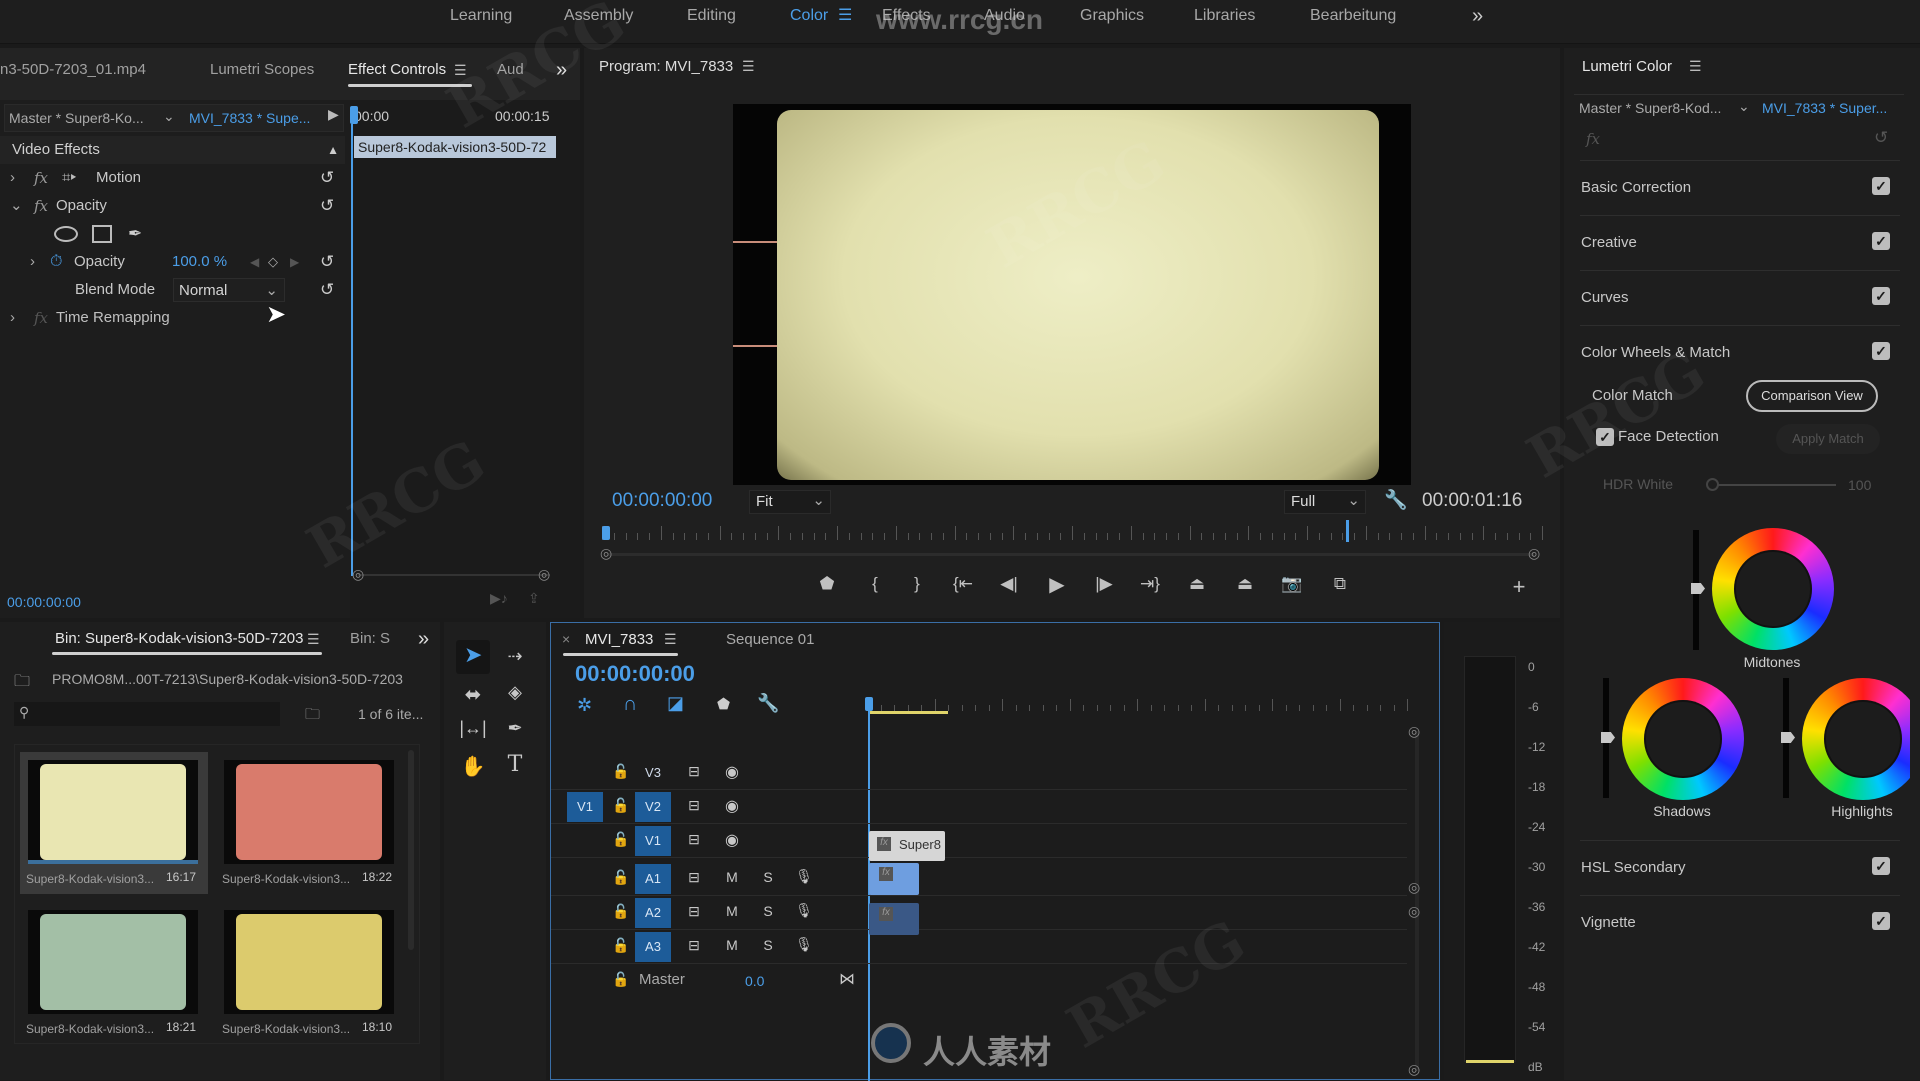 The image size is (1920, 1081). I want to click on snap-magnet-icon: ∩, so click(630, 704).